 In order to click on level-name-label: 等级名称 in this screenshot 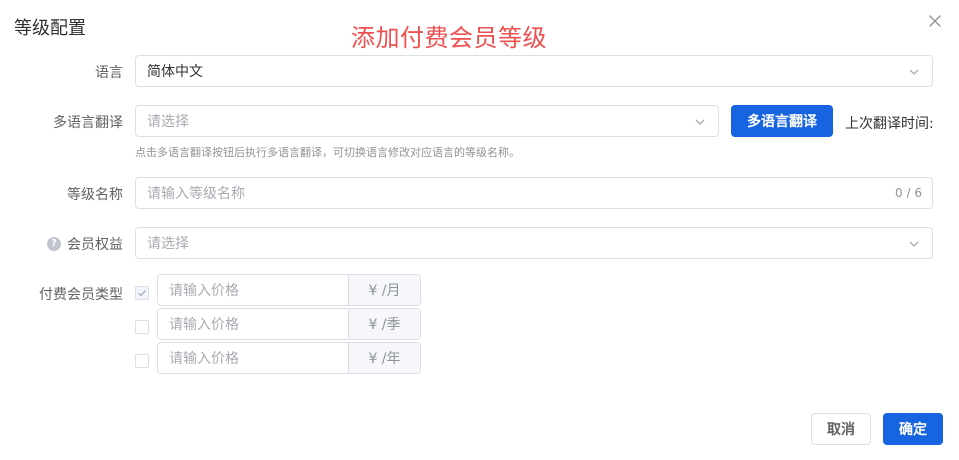, I will do `click(95, 195)`.